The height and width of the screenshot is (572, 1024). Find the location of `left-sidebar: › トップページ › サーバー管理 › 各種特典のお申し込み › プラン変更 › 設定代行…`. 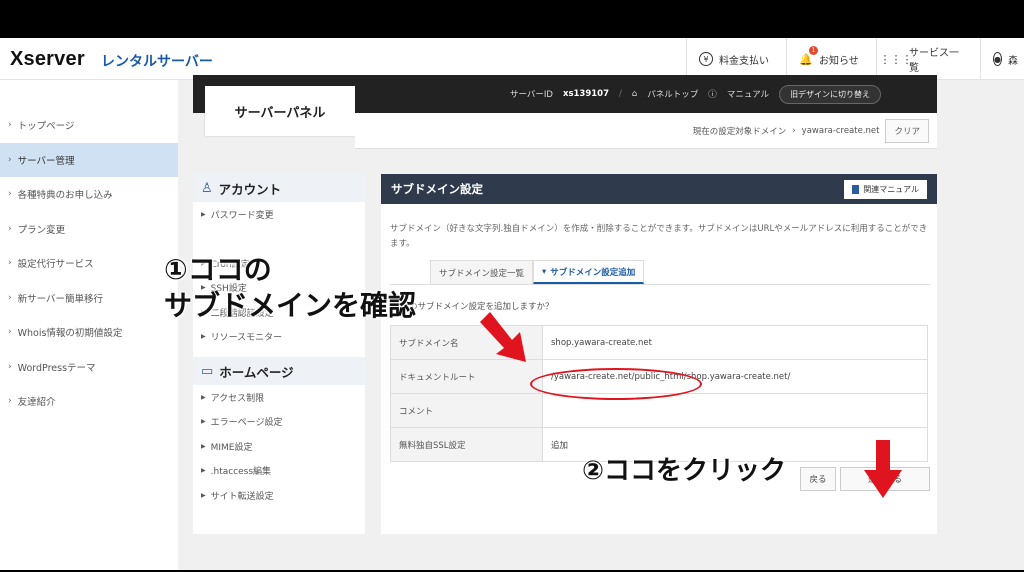

left-sidebar: › トップページ › サーバー管理 › 各種特典のお申し込み › プラン変更 › 設定代行… is located at coordinates (89, 263).